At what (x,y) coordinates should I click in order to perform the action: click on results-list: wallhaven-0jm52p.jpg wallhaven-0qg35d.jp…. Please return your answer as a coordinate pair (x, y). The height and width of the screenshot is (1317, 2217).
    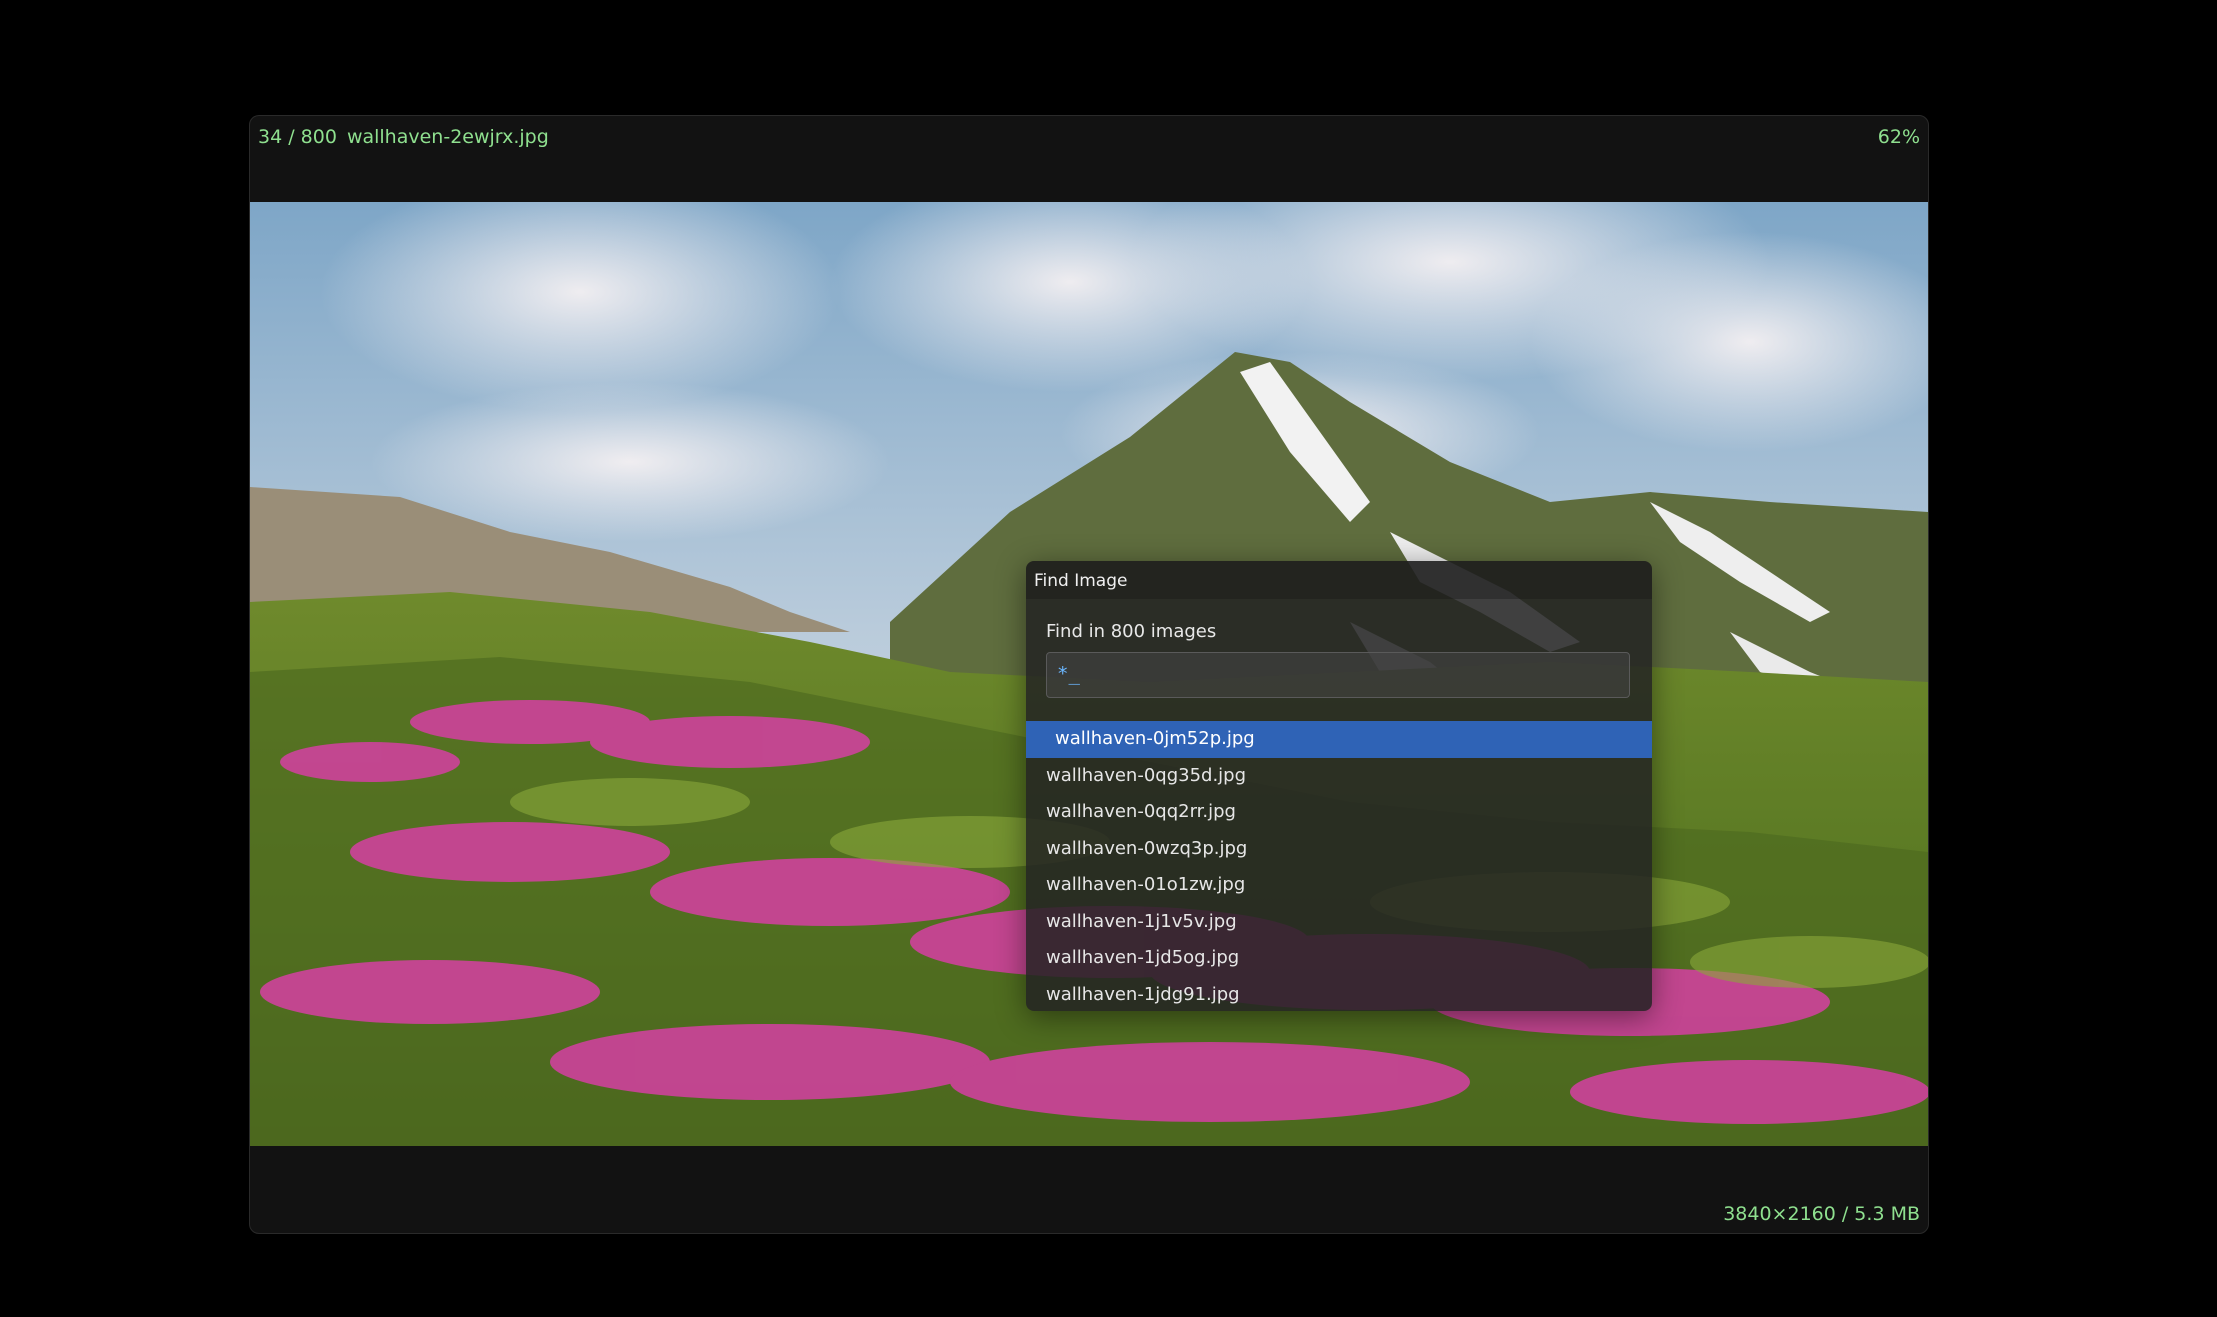
    Looking at the image, I should click on (1339, 866).